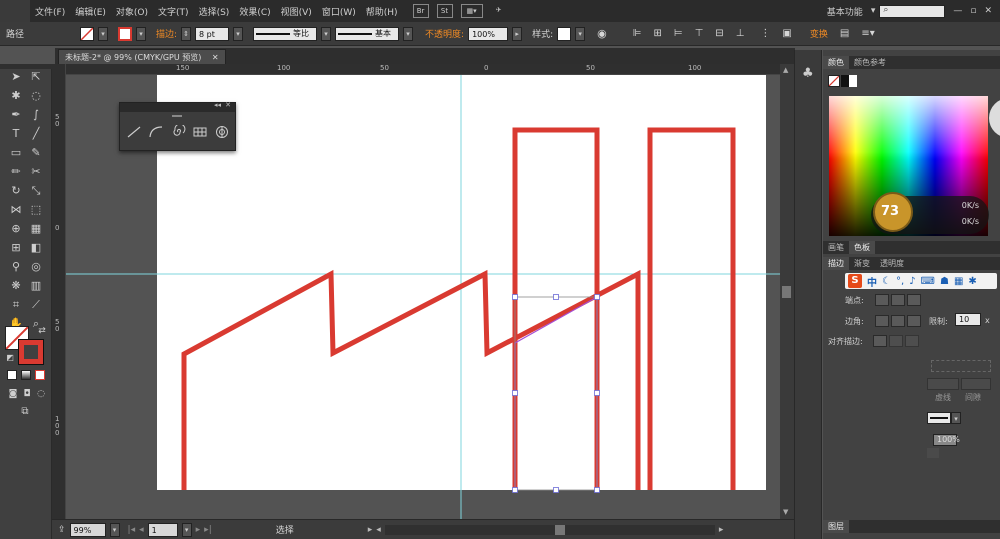  Describe the element at coordinates (16, 229) in the screenshot. I see `shape-builder-tool-icon: ⊕` at that location.